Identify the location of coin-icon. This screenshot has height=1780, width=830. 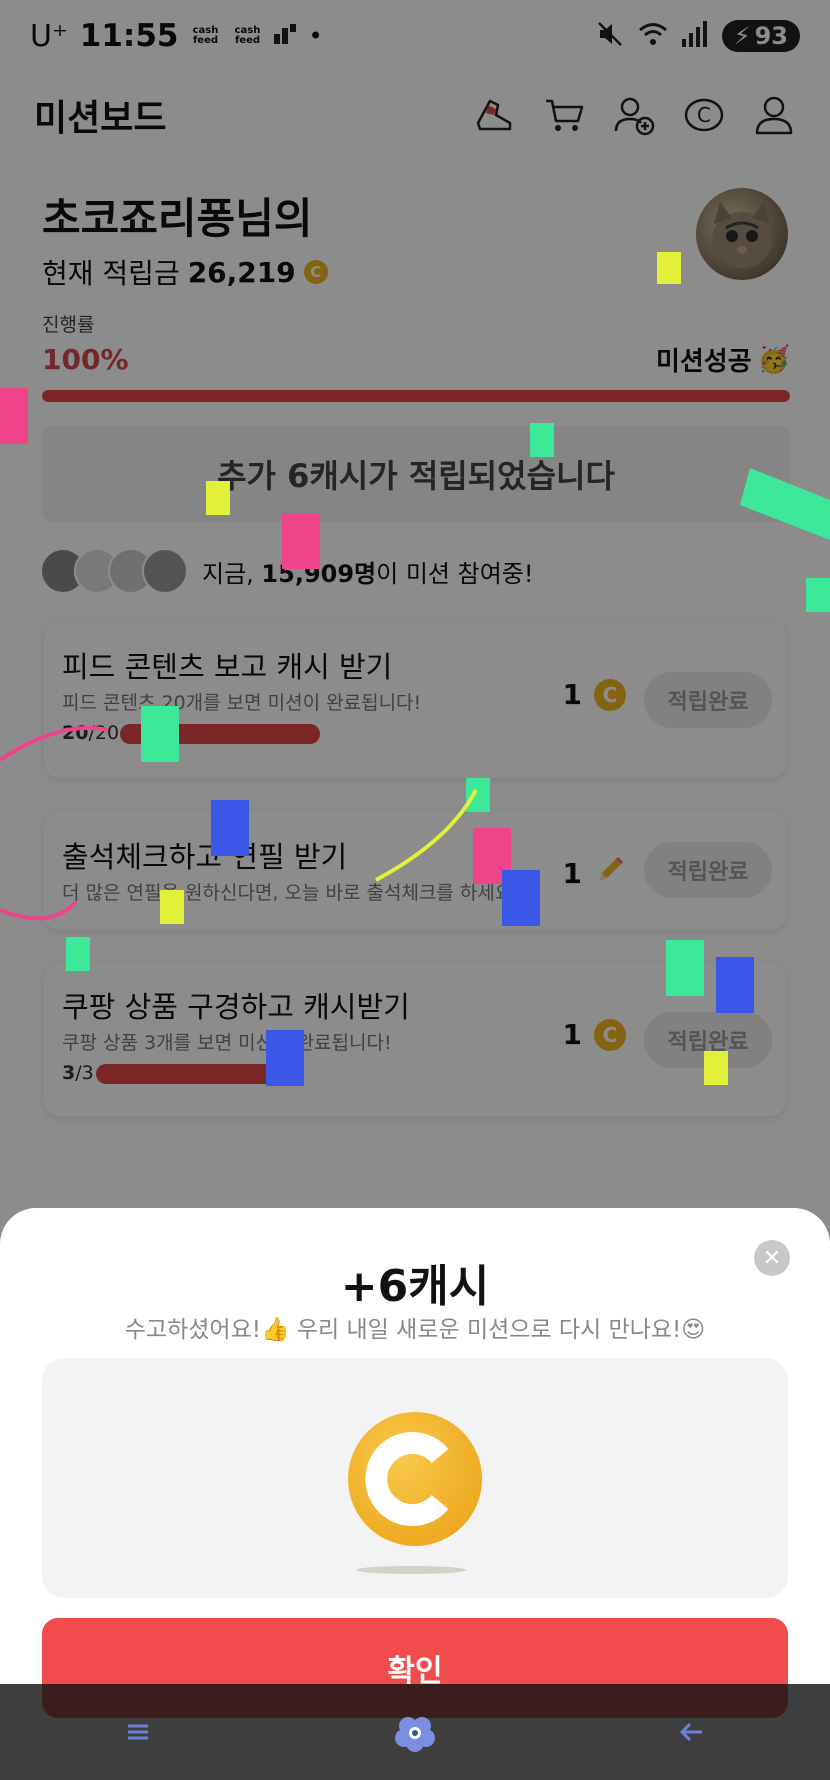
(415, 1479).